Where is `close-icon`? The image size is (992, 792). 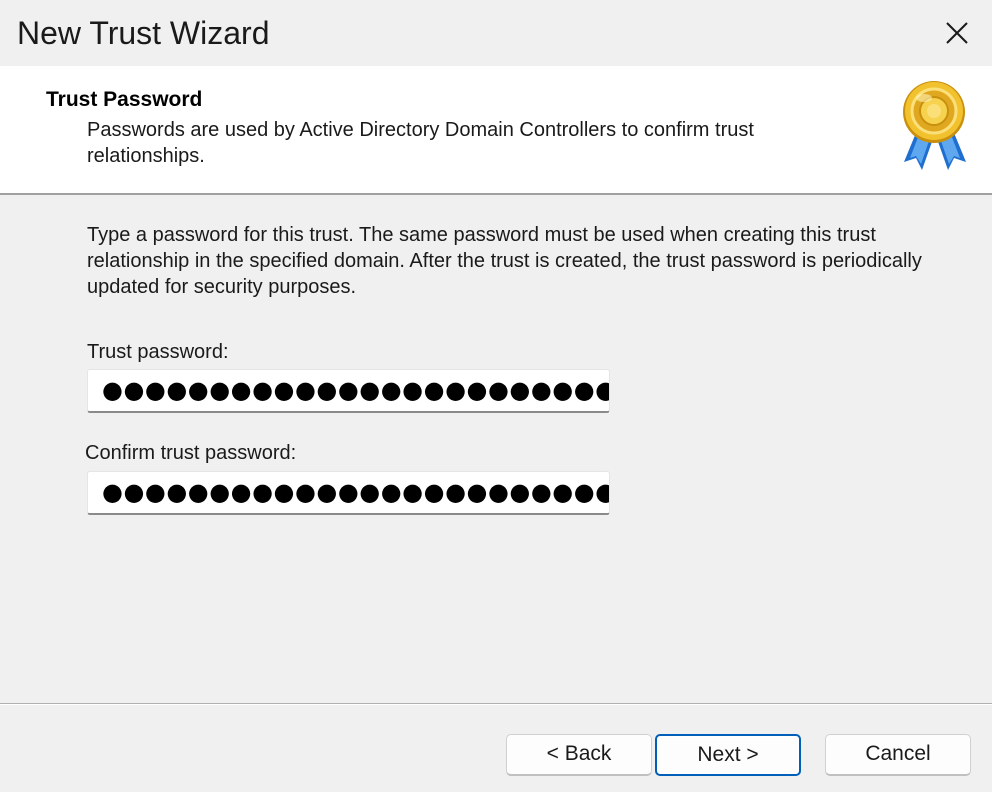
close-icon is located at coordinates (957, 33).